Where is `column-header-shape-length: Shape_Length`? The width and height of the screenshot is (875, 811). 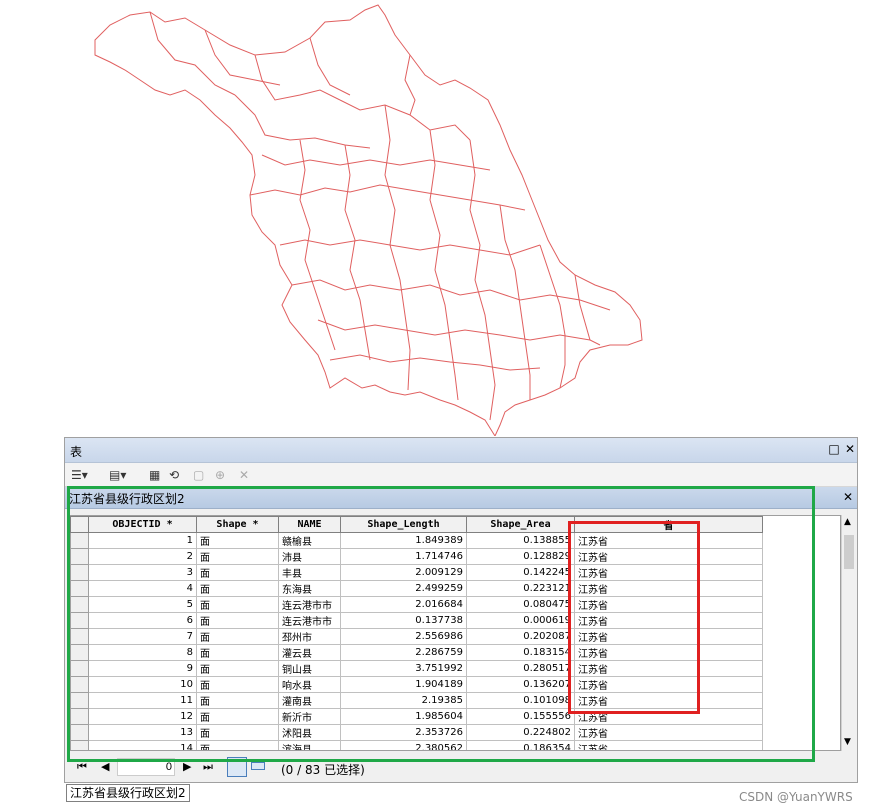 column-header-shape-length: Shape_Length is located at coordinates (403, 524).